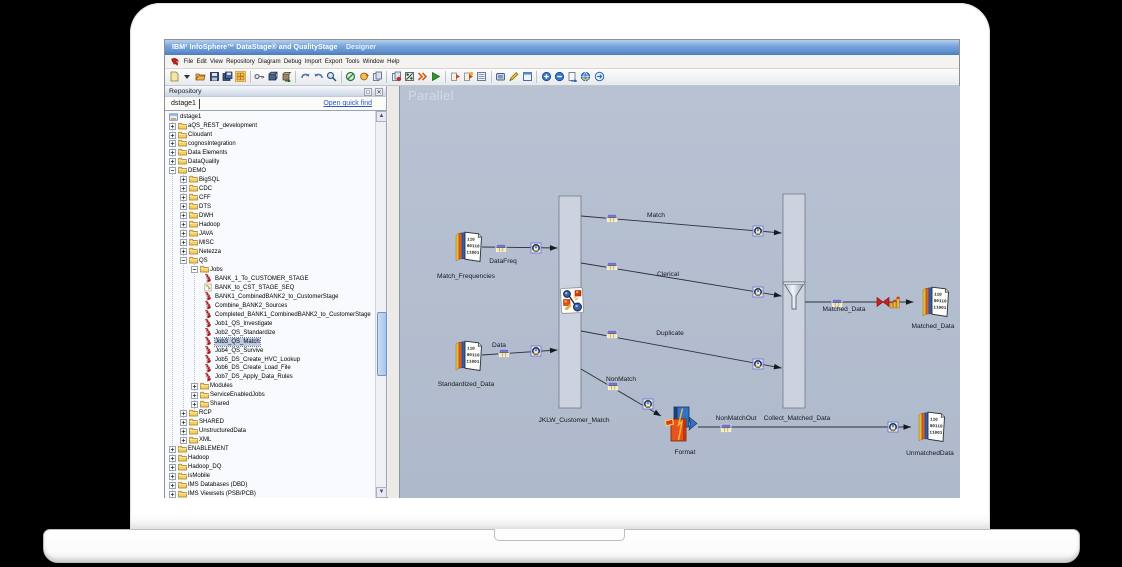 The image size is (1122, 567). What do you see at coordinates (797, 418) in the screenshot?
I see `svg-text: Collect_Matched_Data` at bounding box center [797, 418].